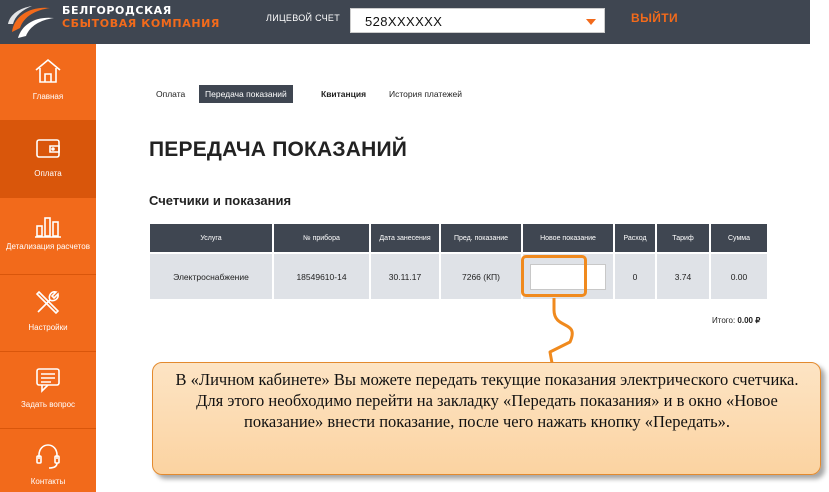  I want to click on table-header-cell: Тариф, so click(683, 238).